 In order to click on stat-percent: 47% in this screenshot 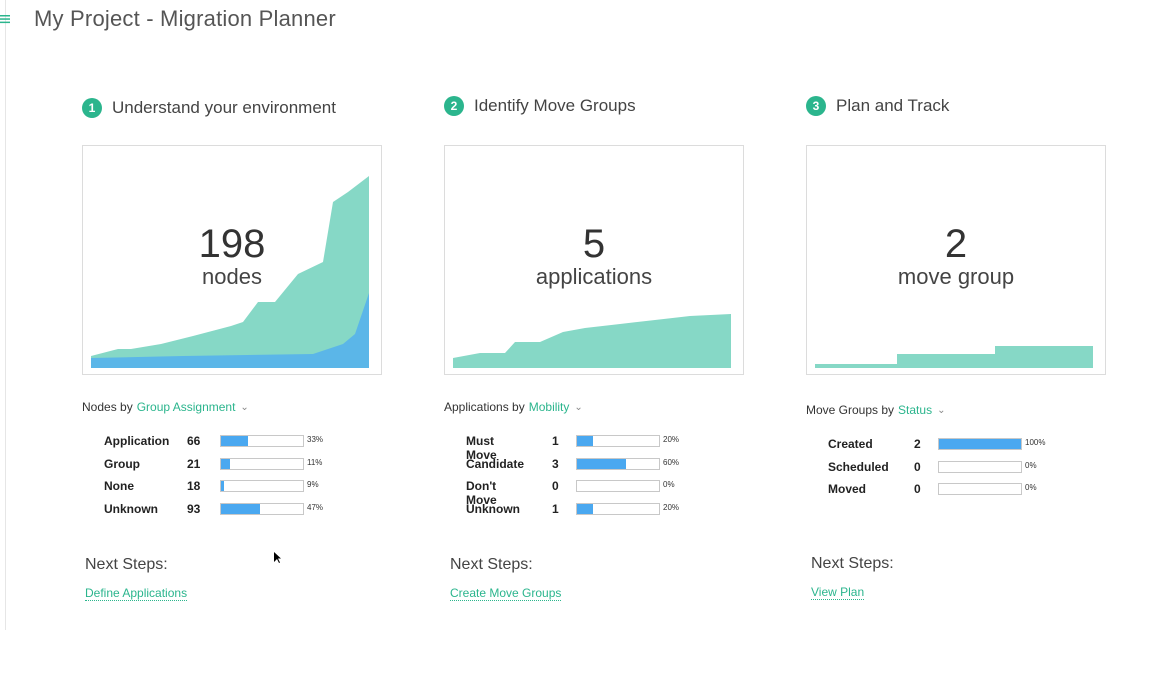, I will do `click(315, 507)`.